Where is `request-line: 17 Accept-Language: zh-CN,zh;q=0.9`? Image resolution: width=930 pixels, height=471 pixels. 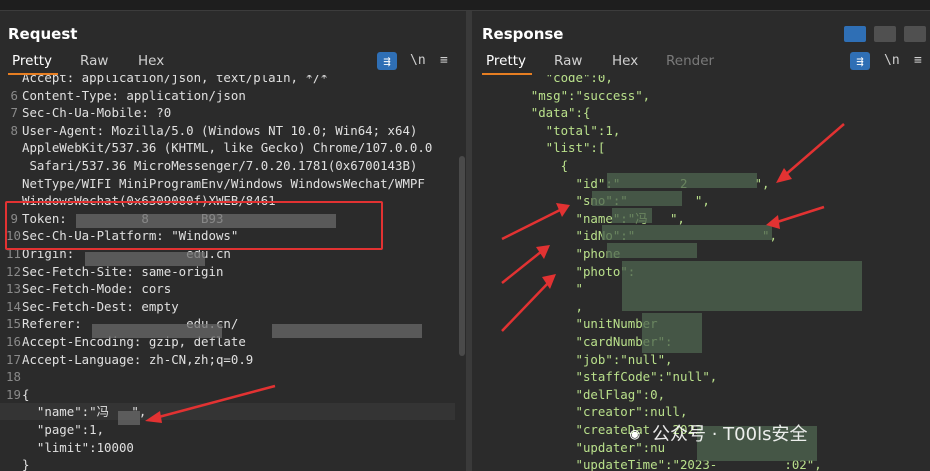 request-line: 17 Accept-Language: zh-CN,zh;q=0.9 is located at coordinates (227, 359).